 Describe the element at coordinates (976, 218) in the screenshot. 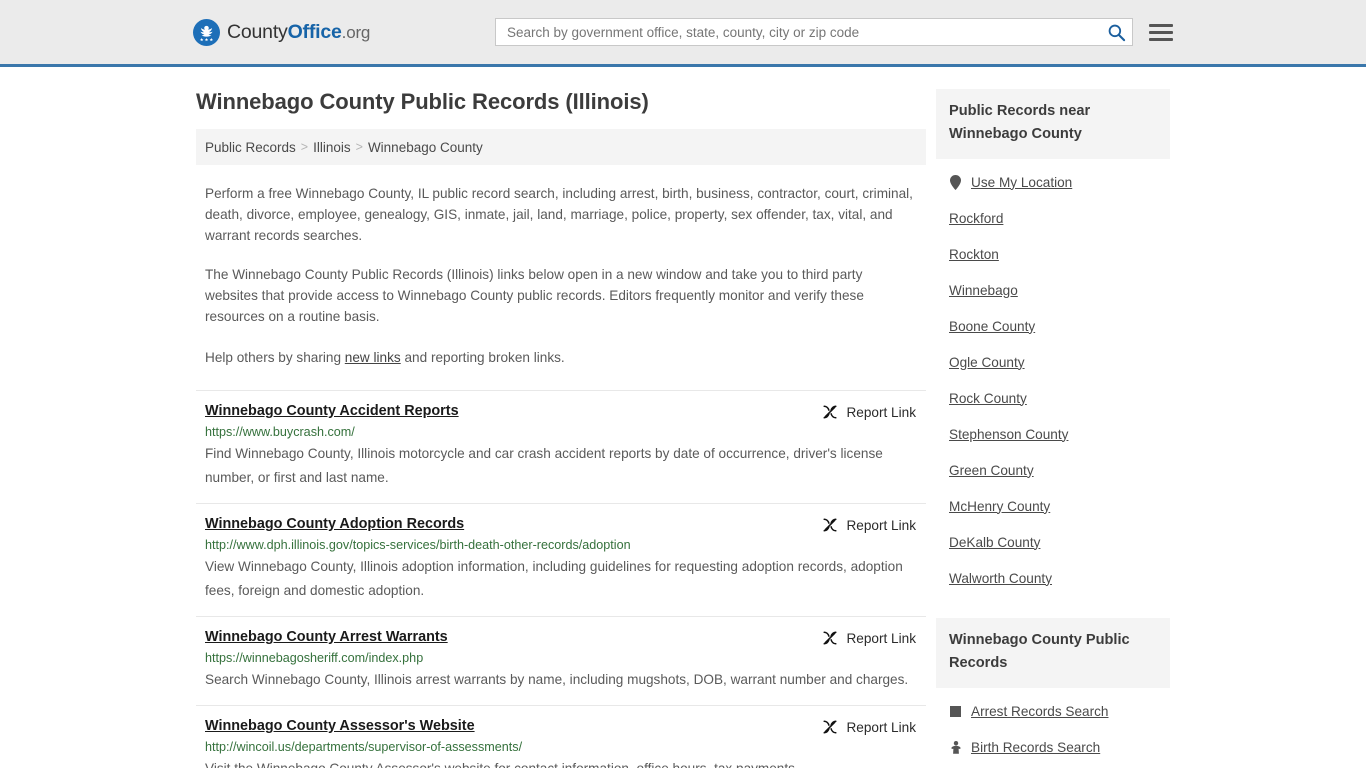

I see `sidebar-link: Rockford` at that location.